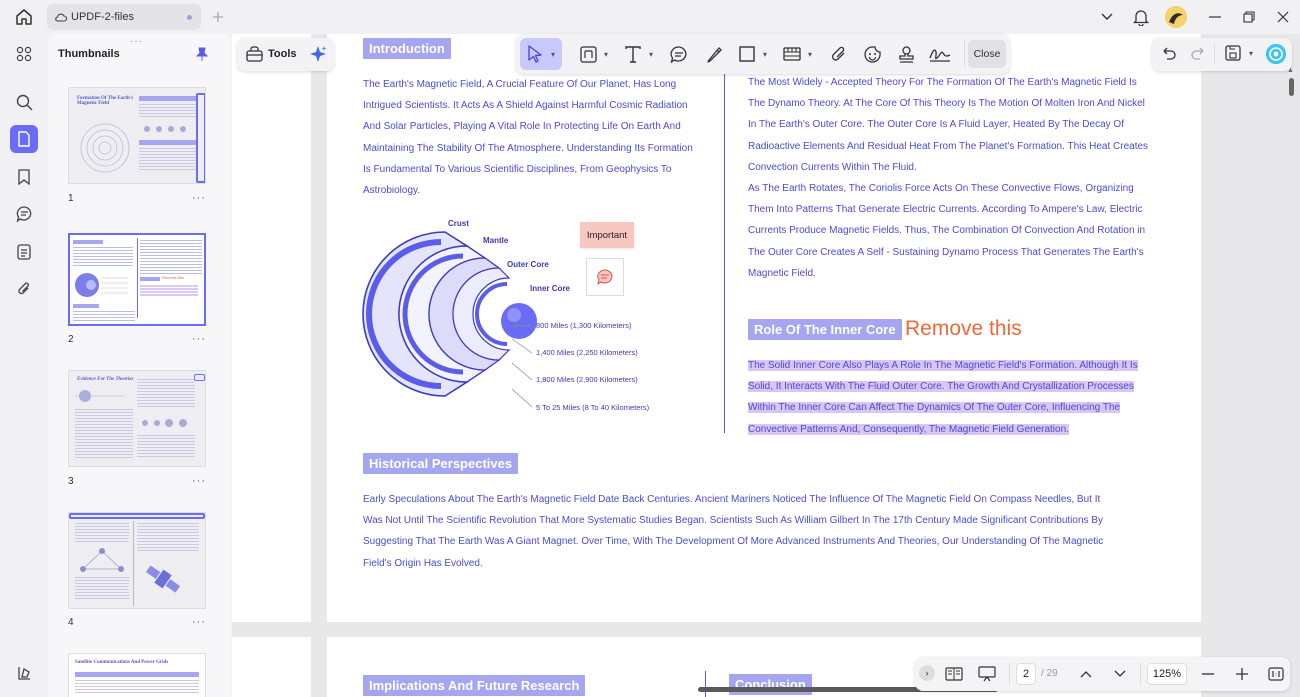  Describe the element at coordinates (1120, 674) in the screenshot. I see `next-page-icon` at that location.